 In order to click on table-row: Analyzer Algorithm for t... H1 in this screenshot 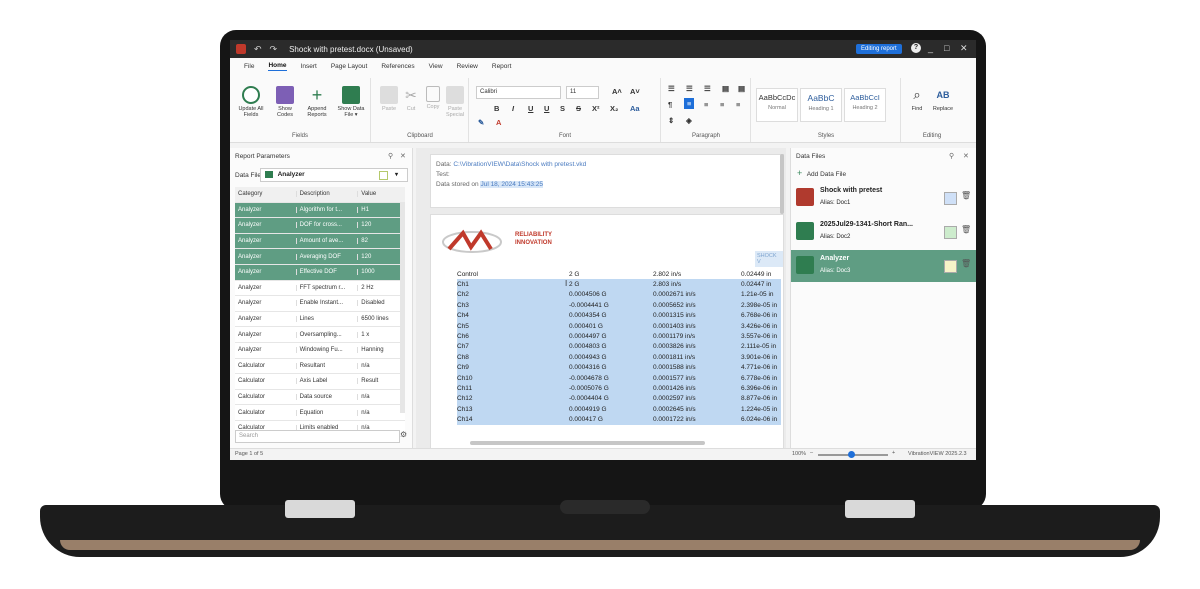, I will do `click(320, 210)`.